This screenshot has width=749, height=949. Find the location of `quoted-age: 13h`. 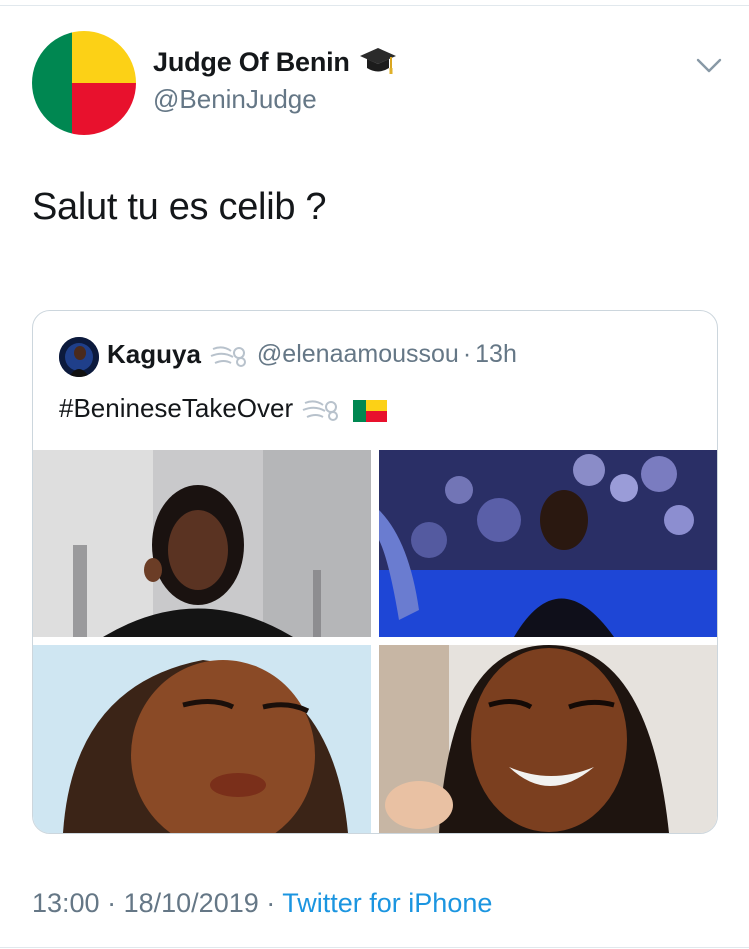

quoted-age: 13h is located at coordinates (496, 354).